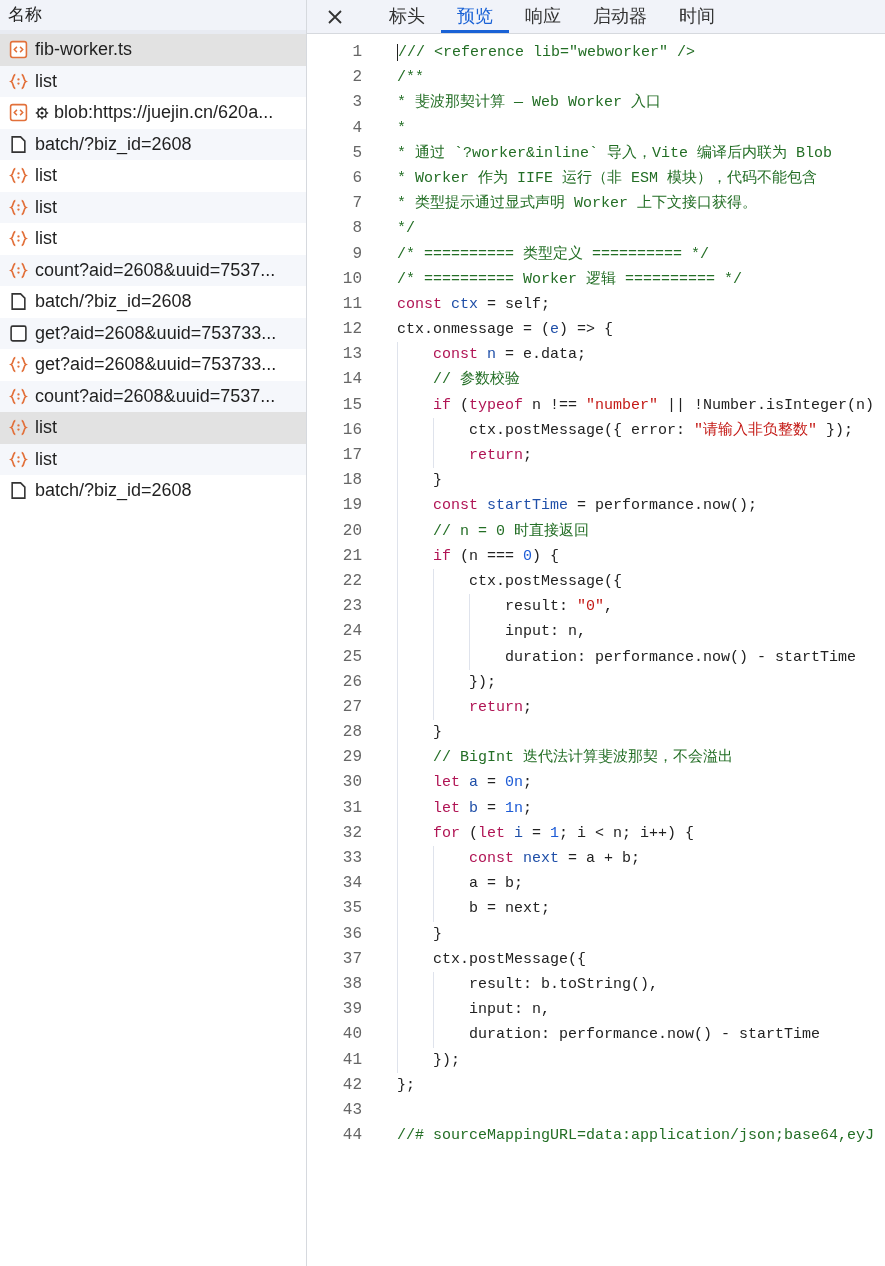 The height and width of the screenshot is (1266, 885). What do you see at coordinates (620, 16) in the screenshot?
I see `tab: 启动器` at bounding box center [620, 16].